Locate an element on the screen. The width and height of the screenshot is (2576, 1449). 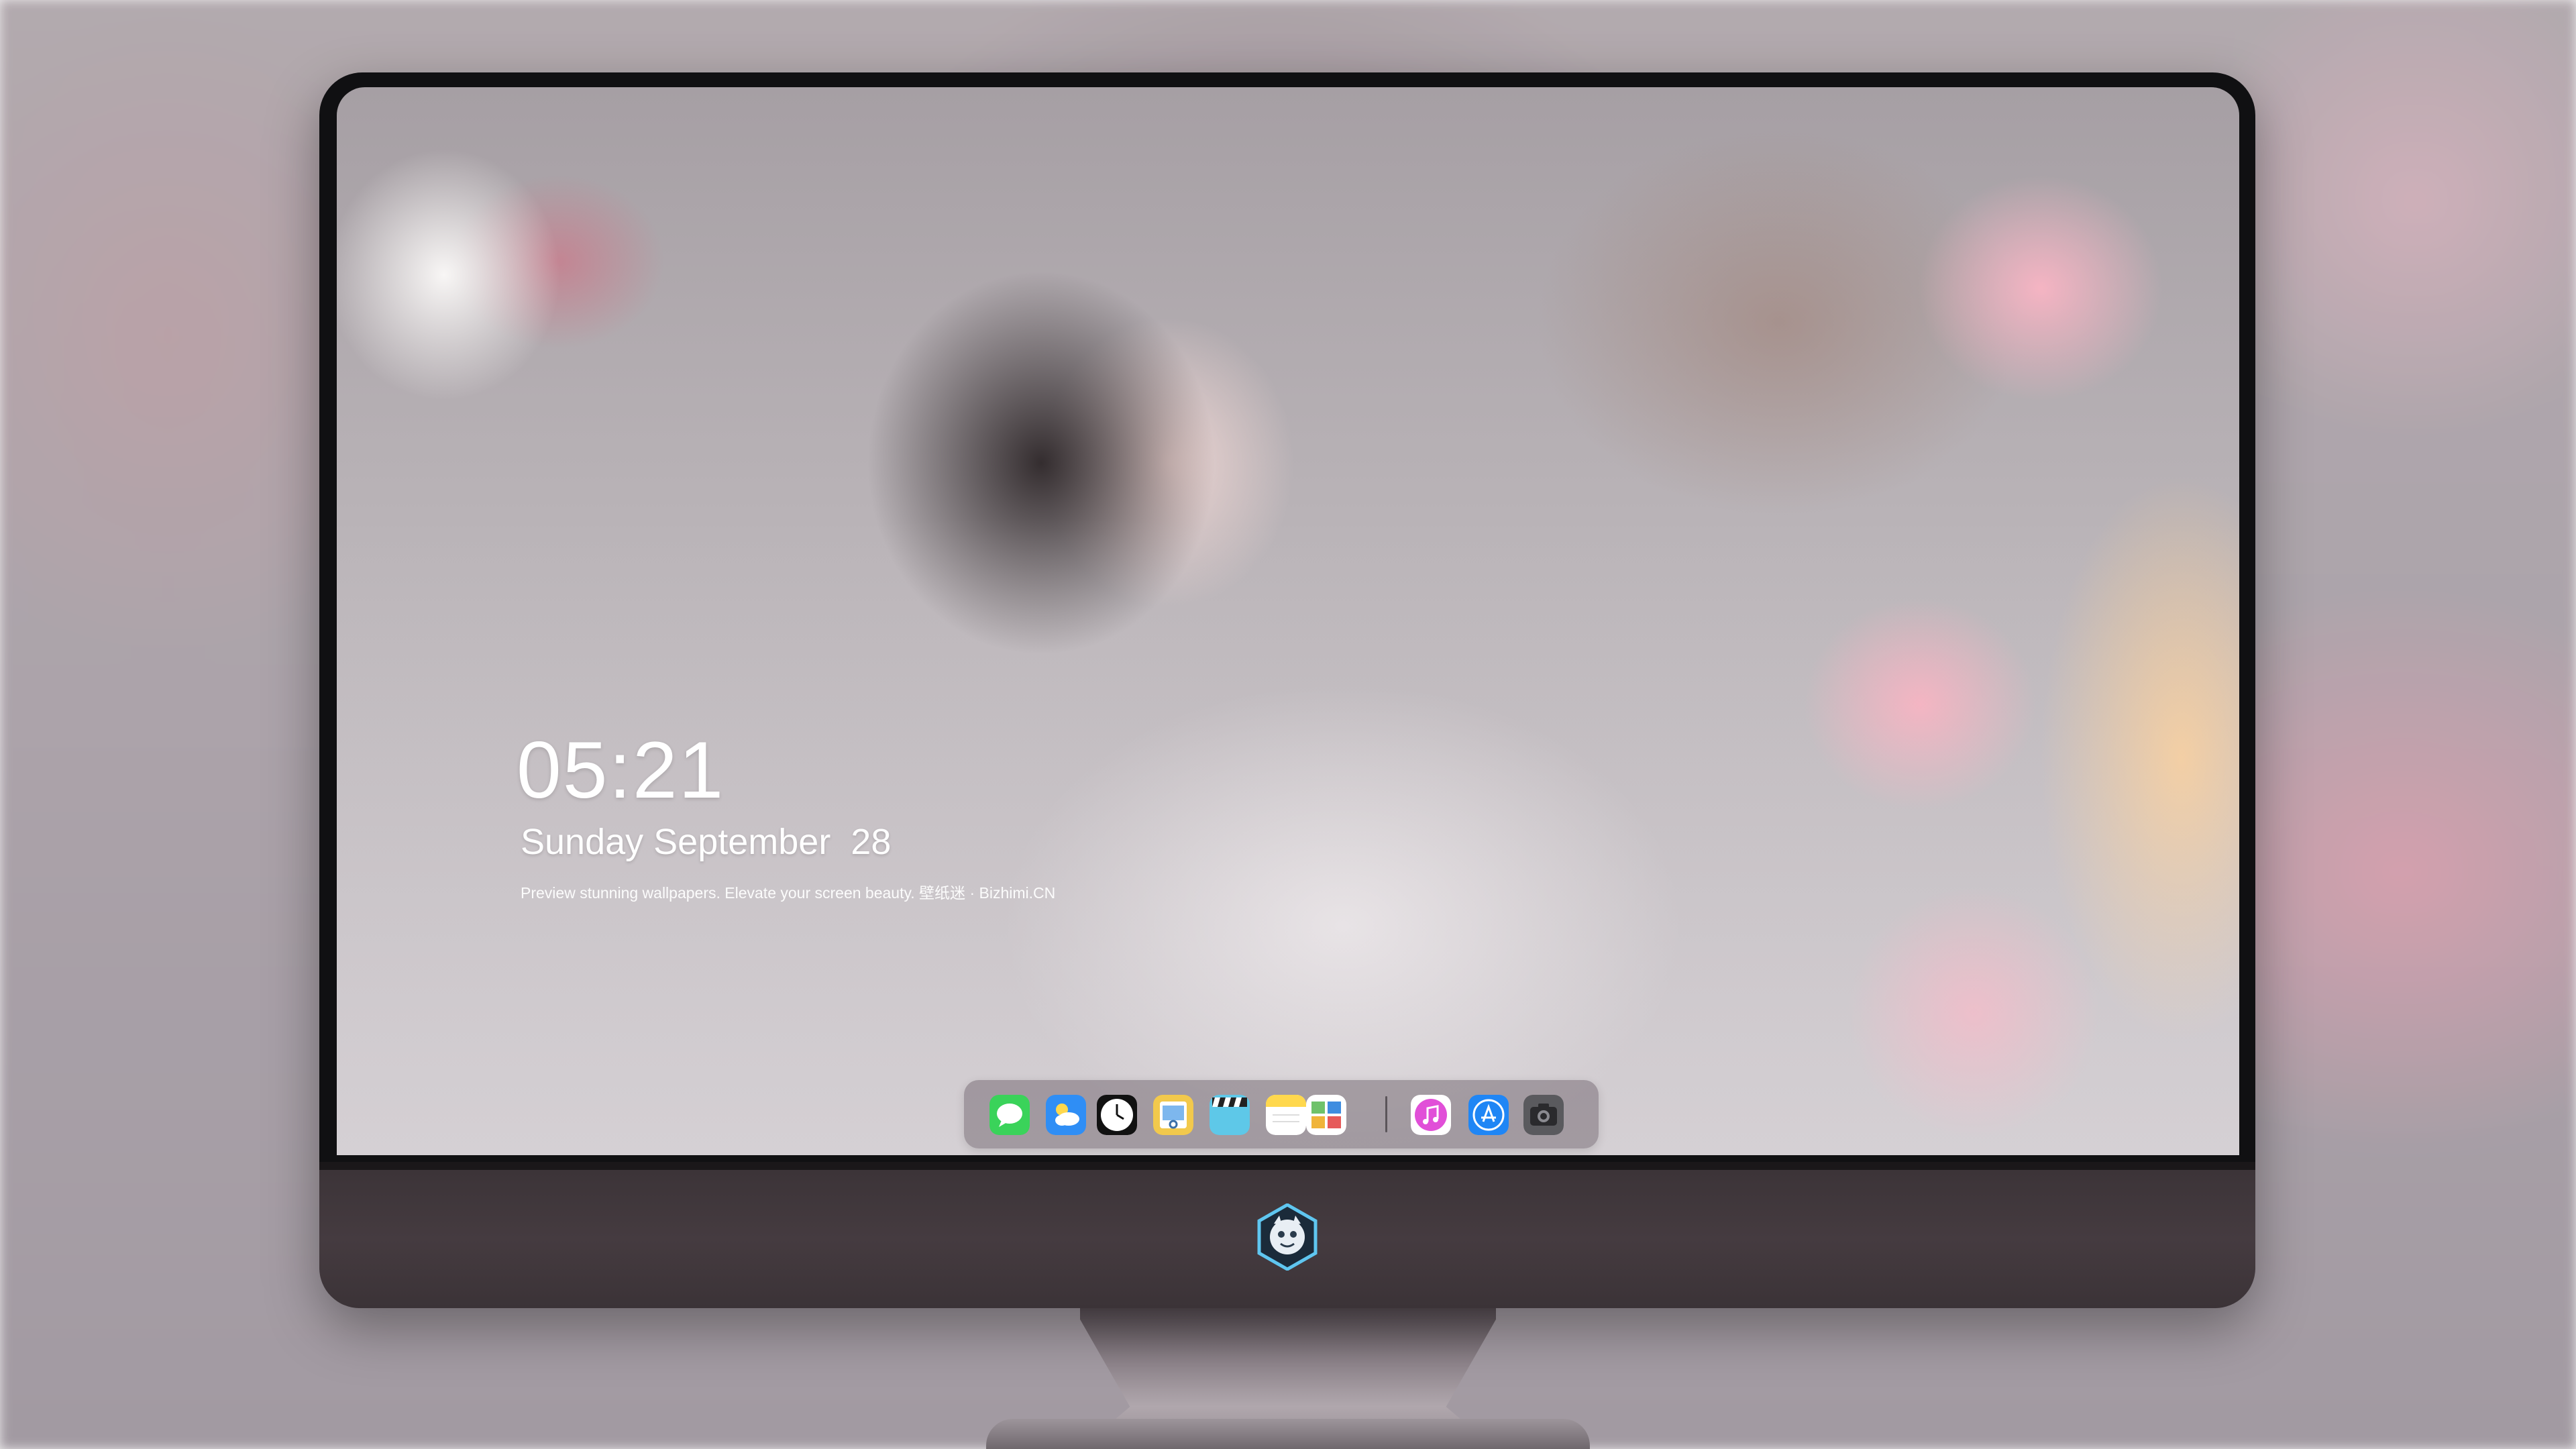
music-note-icon is located at coordinates (1431, 1115).